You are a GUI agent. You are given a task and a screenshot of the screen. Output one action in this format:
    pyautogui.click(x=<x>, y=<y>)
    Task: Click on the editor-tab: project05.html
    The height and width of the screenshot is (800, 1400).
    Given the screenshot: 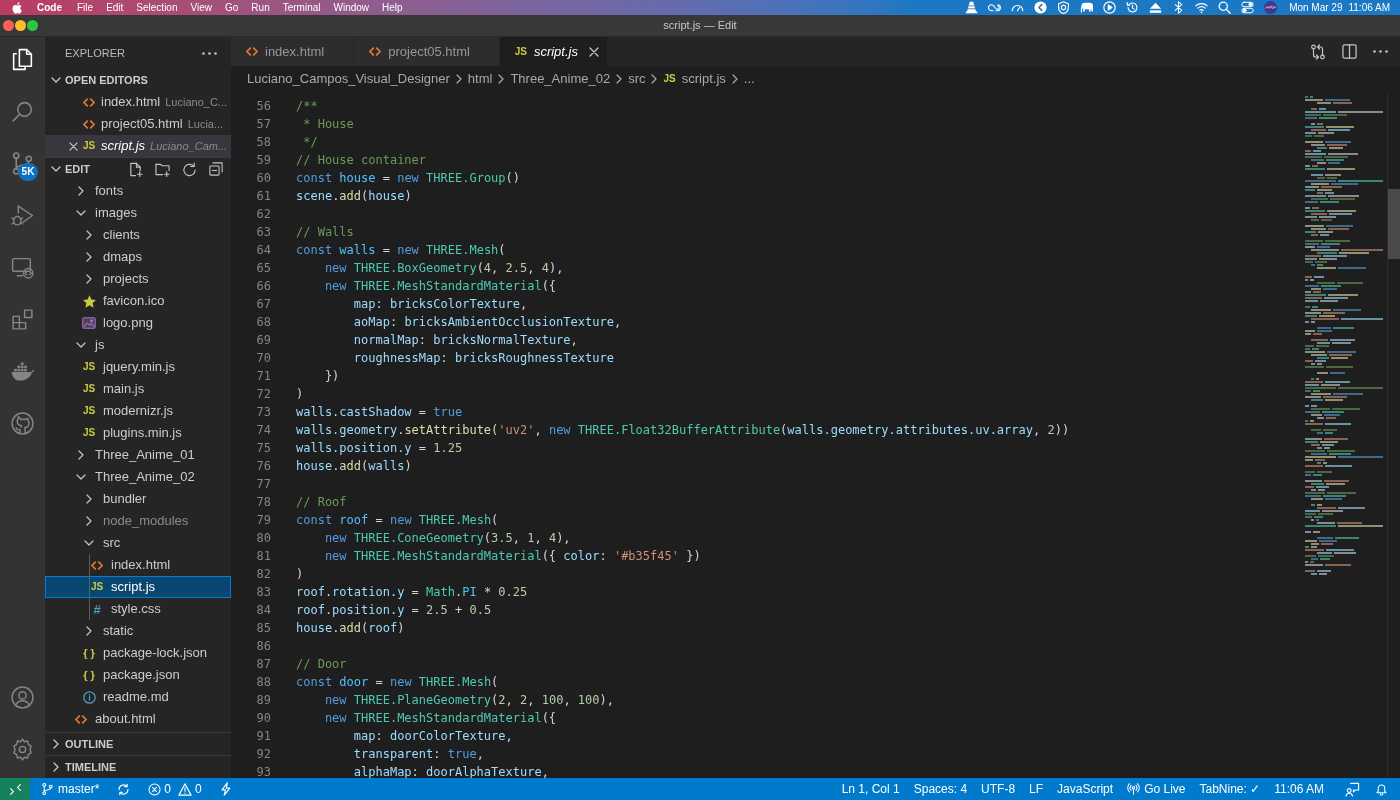 What is the action you would take?
    pyautogui.click(x=427, y=51)
    